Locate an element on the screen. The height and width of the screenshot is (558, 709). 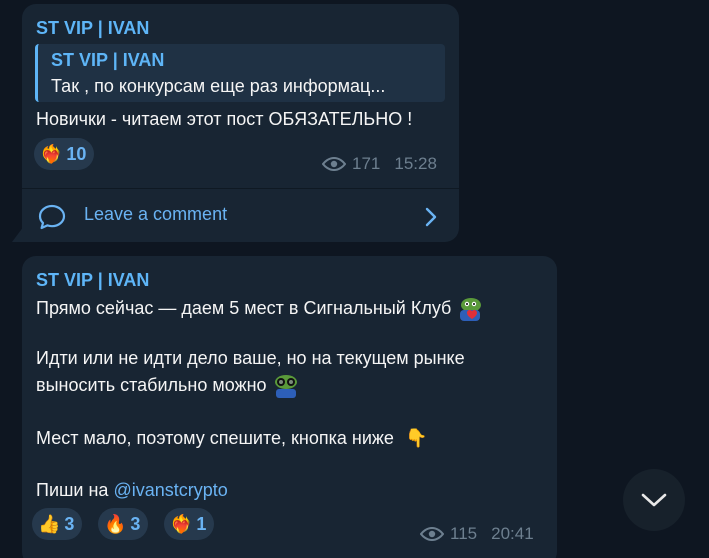
chevron-down-icon is located at coordinates (654, 500).